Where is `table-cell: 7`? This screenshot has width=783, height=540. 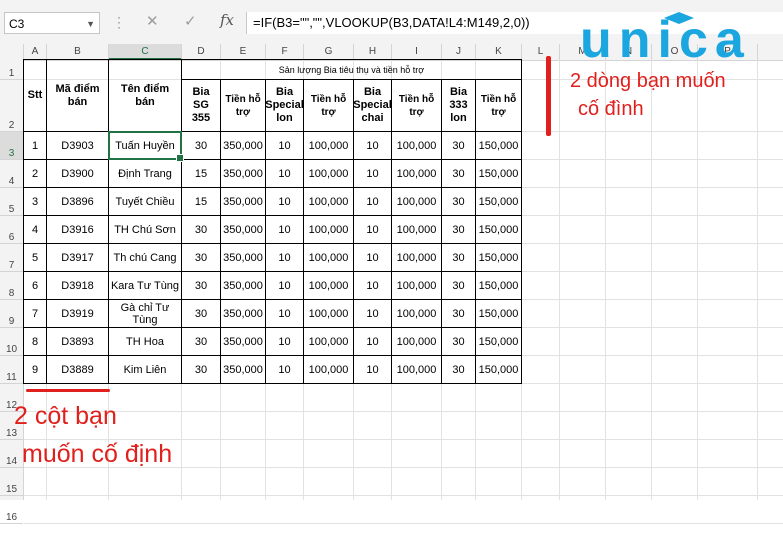 table-cell: 7 is located at coordinates (35, 314).